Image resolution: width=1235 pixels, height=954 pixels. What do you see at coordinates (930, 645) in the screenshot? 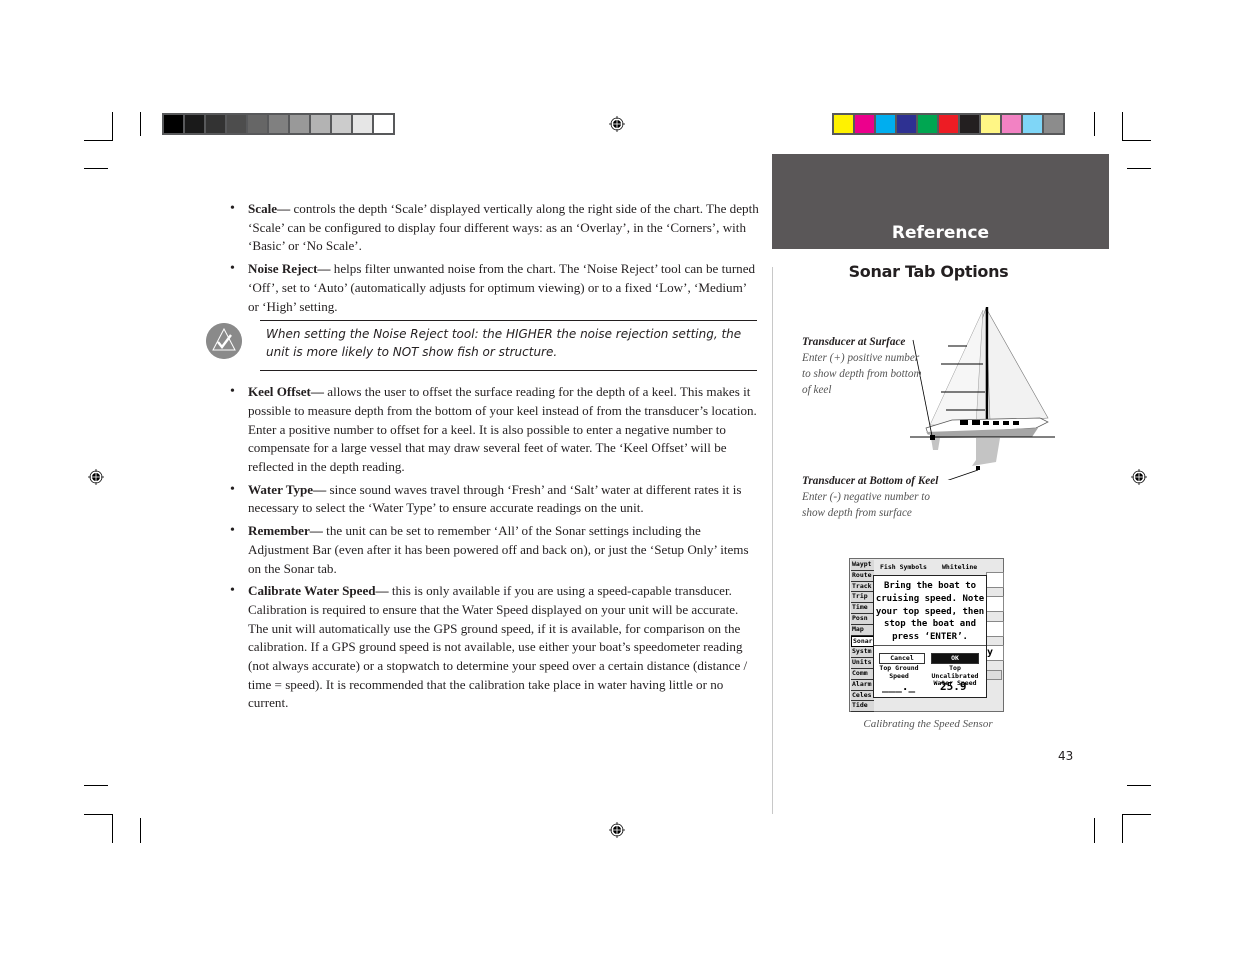
I see `divider` at bounding box center [930, 645].